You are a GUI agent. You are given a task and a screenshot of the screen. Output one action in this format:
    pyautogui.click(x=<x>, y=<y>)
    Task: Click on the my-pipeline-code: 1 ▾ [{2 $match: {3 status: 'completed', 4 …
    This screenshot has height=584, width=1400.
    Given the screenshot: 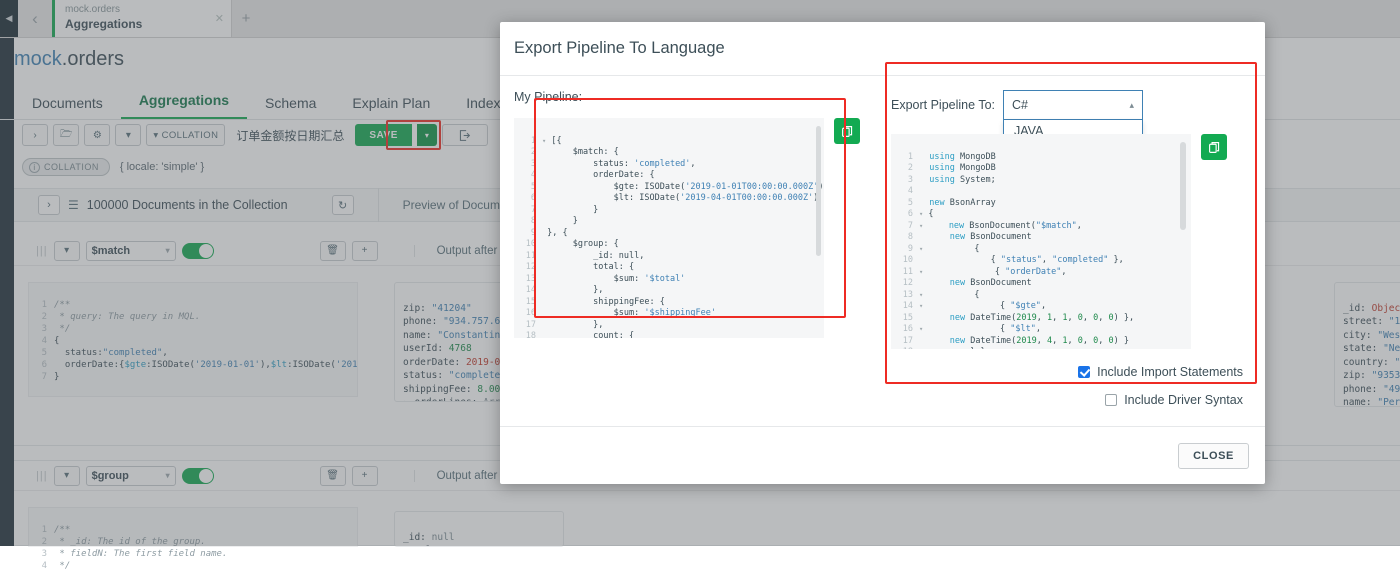 What is the action you would take?
    pyautogui.click(x=669, y=228)
    